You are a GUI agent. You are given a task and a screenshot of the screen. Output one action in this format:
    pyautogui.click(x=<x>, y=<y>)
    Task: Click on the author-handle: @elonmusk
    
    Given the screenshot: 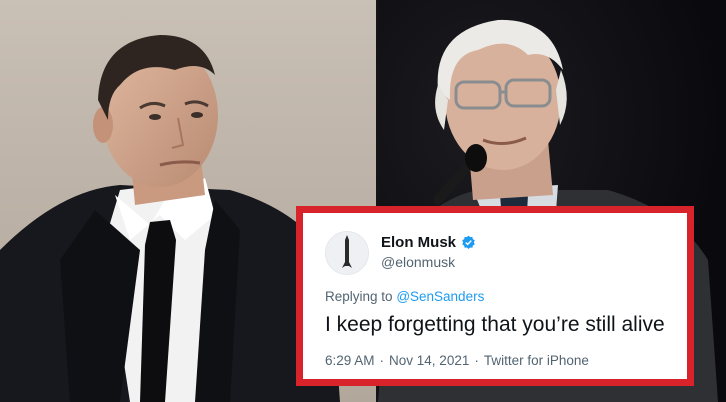 What is the action you would take?
    pyautogui.click(x=418, y=262)
    